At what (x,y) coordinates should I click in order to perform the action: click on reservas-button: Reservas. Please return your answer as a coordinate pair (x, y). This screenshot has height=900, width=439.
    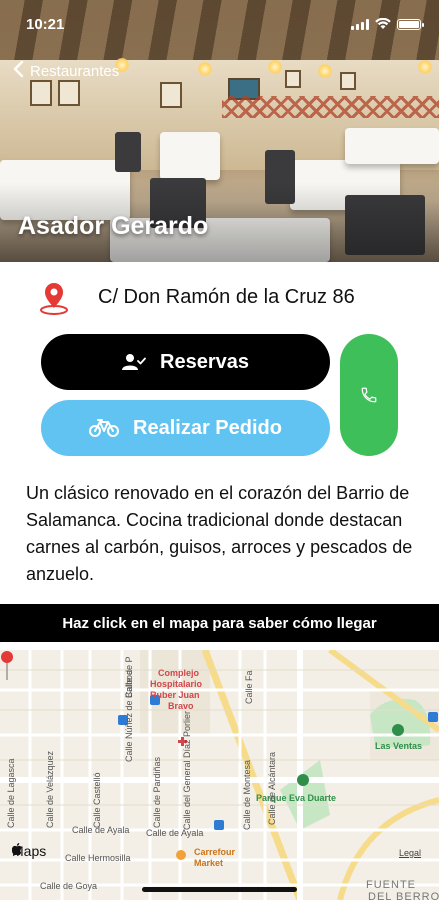
    Looking at the image, I should click on (185, 362).